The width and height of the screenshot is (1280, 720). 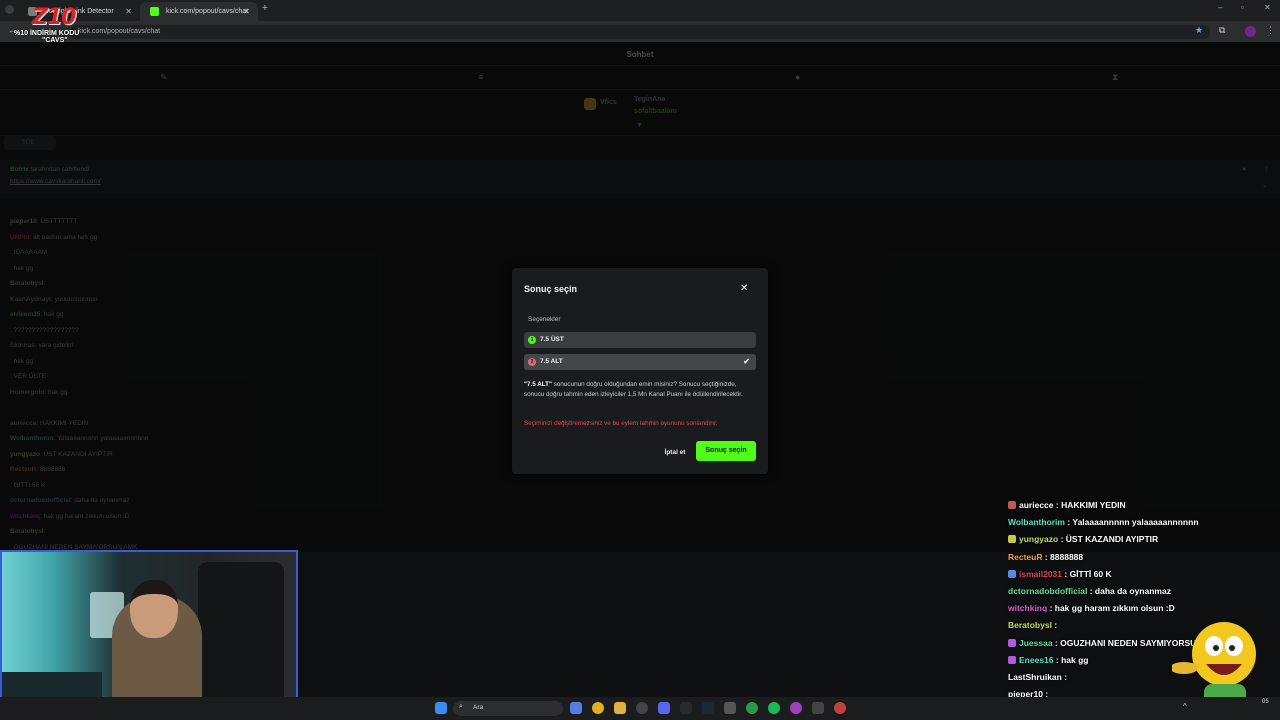 What do you see at coordinates (620, 708) in the screenshot?
I see `file-explorer-icon` at bounding box center [620, 708].